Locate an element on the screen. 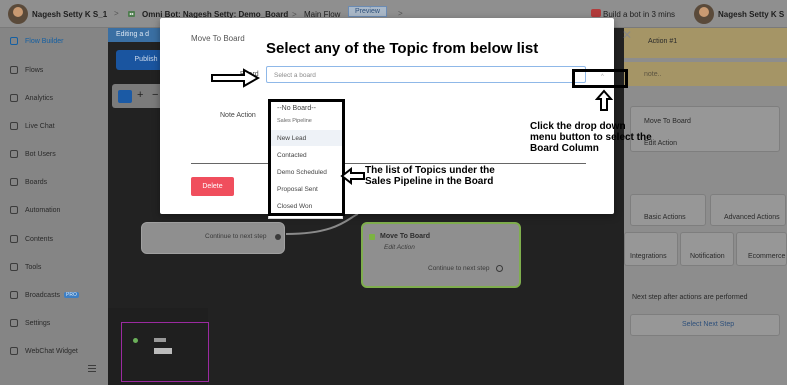 The height and width of the screenshot is (385, 787). sidebar-item-label: Bot Users is located at coordinates (40, 154).